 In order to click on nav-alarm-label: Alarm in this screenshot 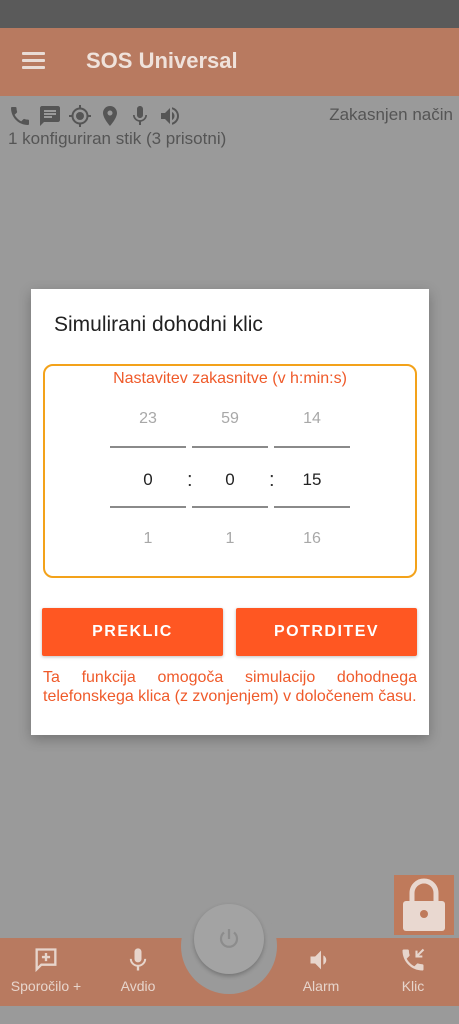, I will do `click(321, 986)`.